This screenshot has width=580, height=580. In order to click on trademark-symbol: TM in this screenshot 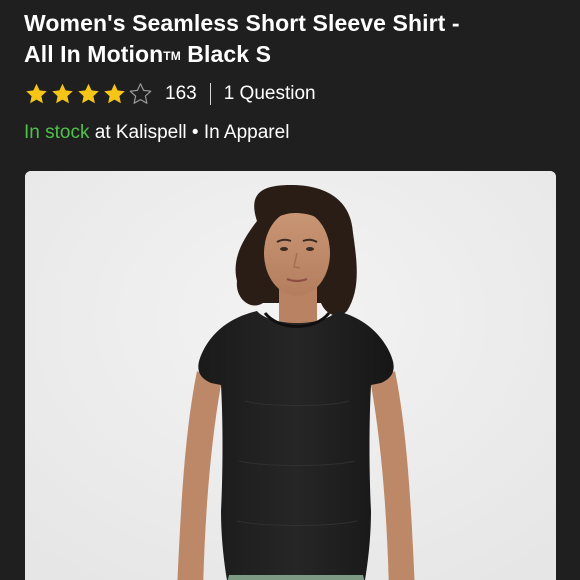, I will do `click(172, 56)`.